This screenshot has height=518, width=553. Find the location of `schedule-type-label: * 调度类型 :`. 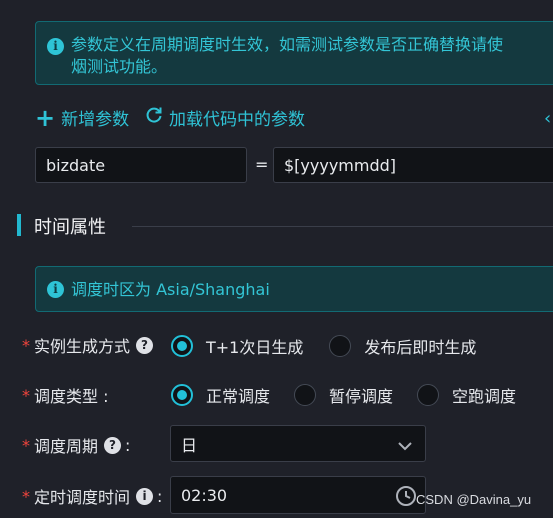

schedule-type-label: * 调度类型 : is located at coordinates (65, 396).